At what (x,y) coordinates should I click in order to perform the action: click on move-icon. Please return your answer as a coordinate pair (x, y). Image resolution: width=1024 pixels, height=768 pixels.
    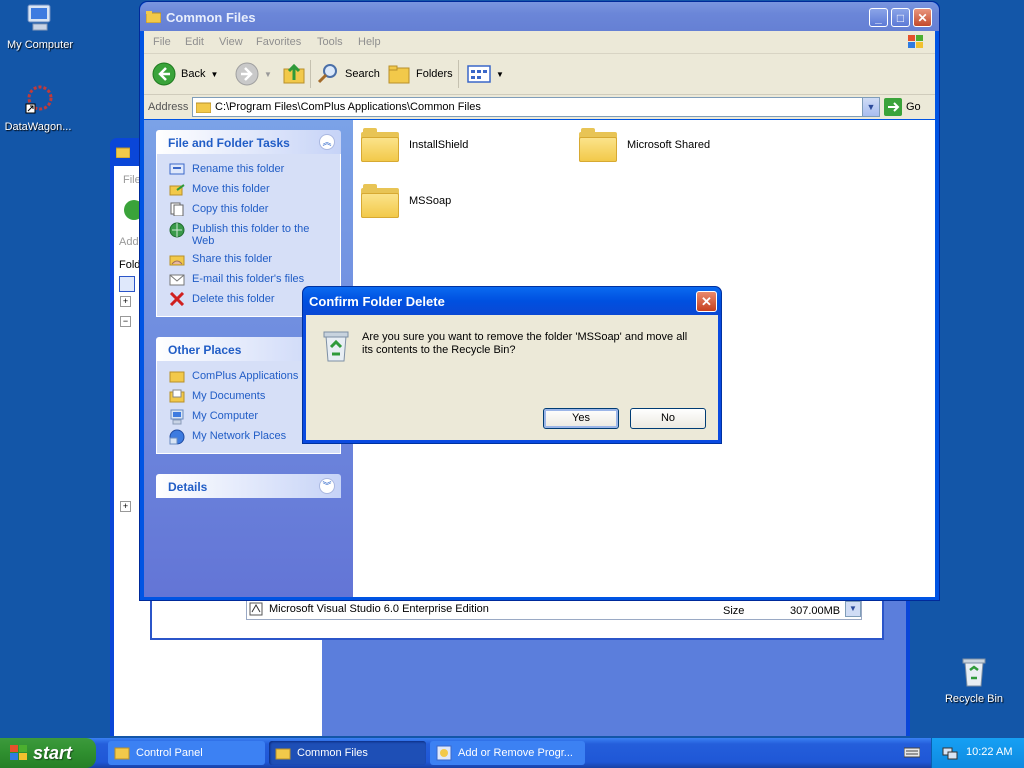
    Looking at the image, I should click on (177, 190).